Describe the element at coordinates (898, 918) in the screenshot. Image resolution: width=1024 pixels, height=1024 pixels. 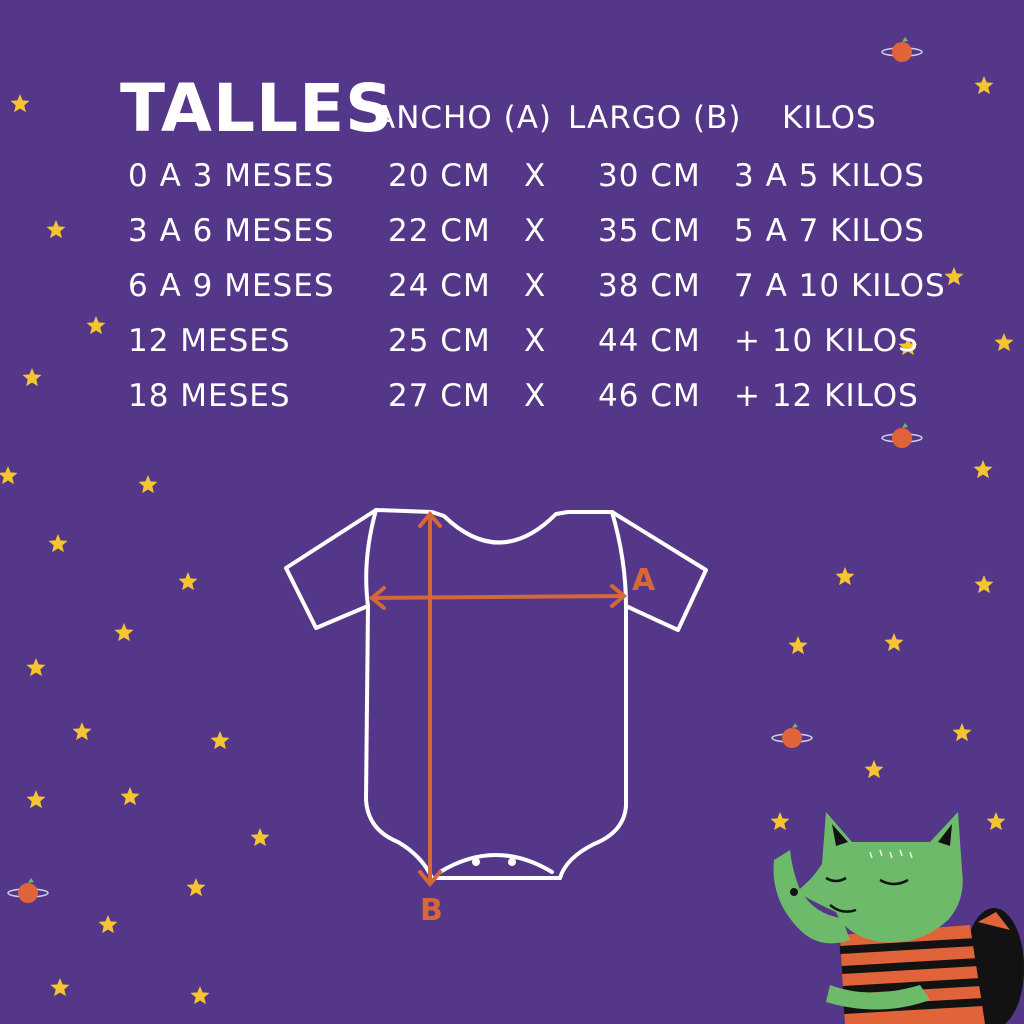
I see `wolf-character-illustration` at that location.